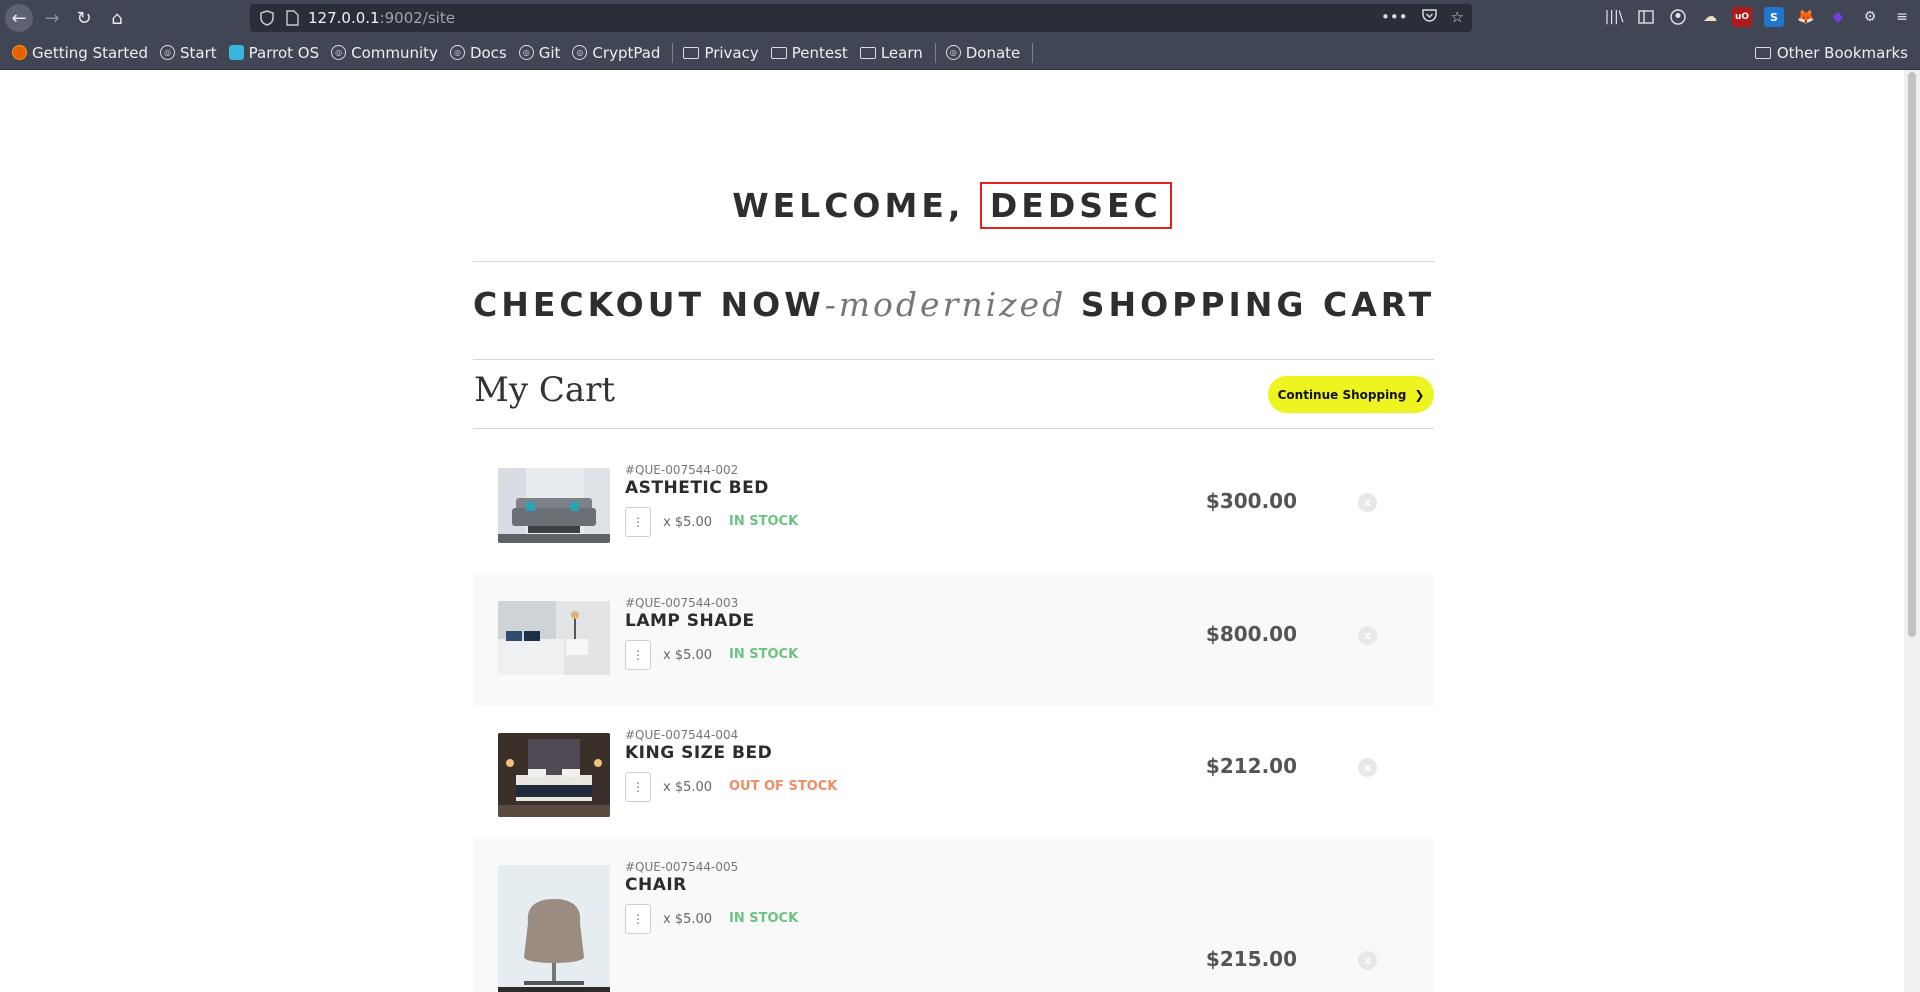 The image size is (1920, 992). Describe the element at coordinates (90, 52) in the screenshot. I see `bookmark-label: Getting Started` at that location.